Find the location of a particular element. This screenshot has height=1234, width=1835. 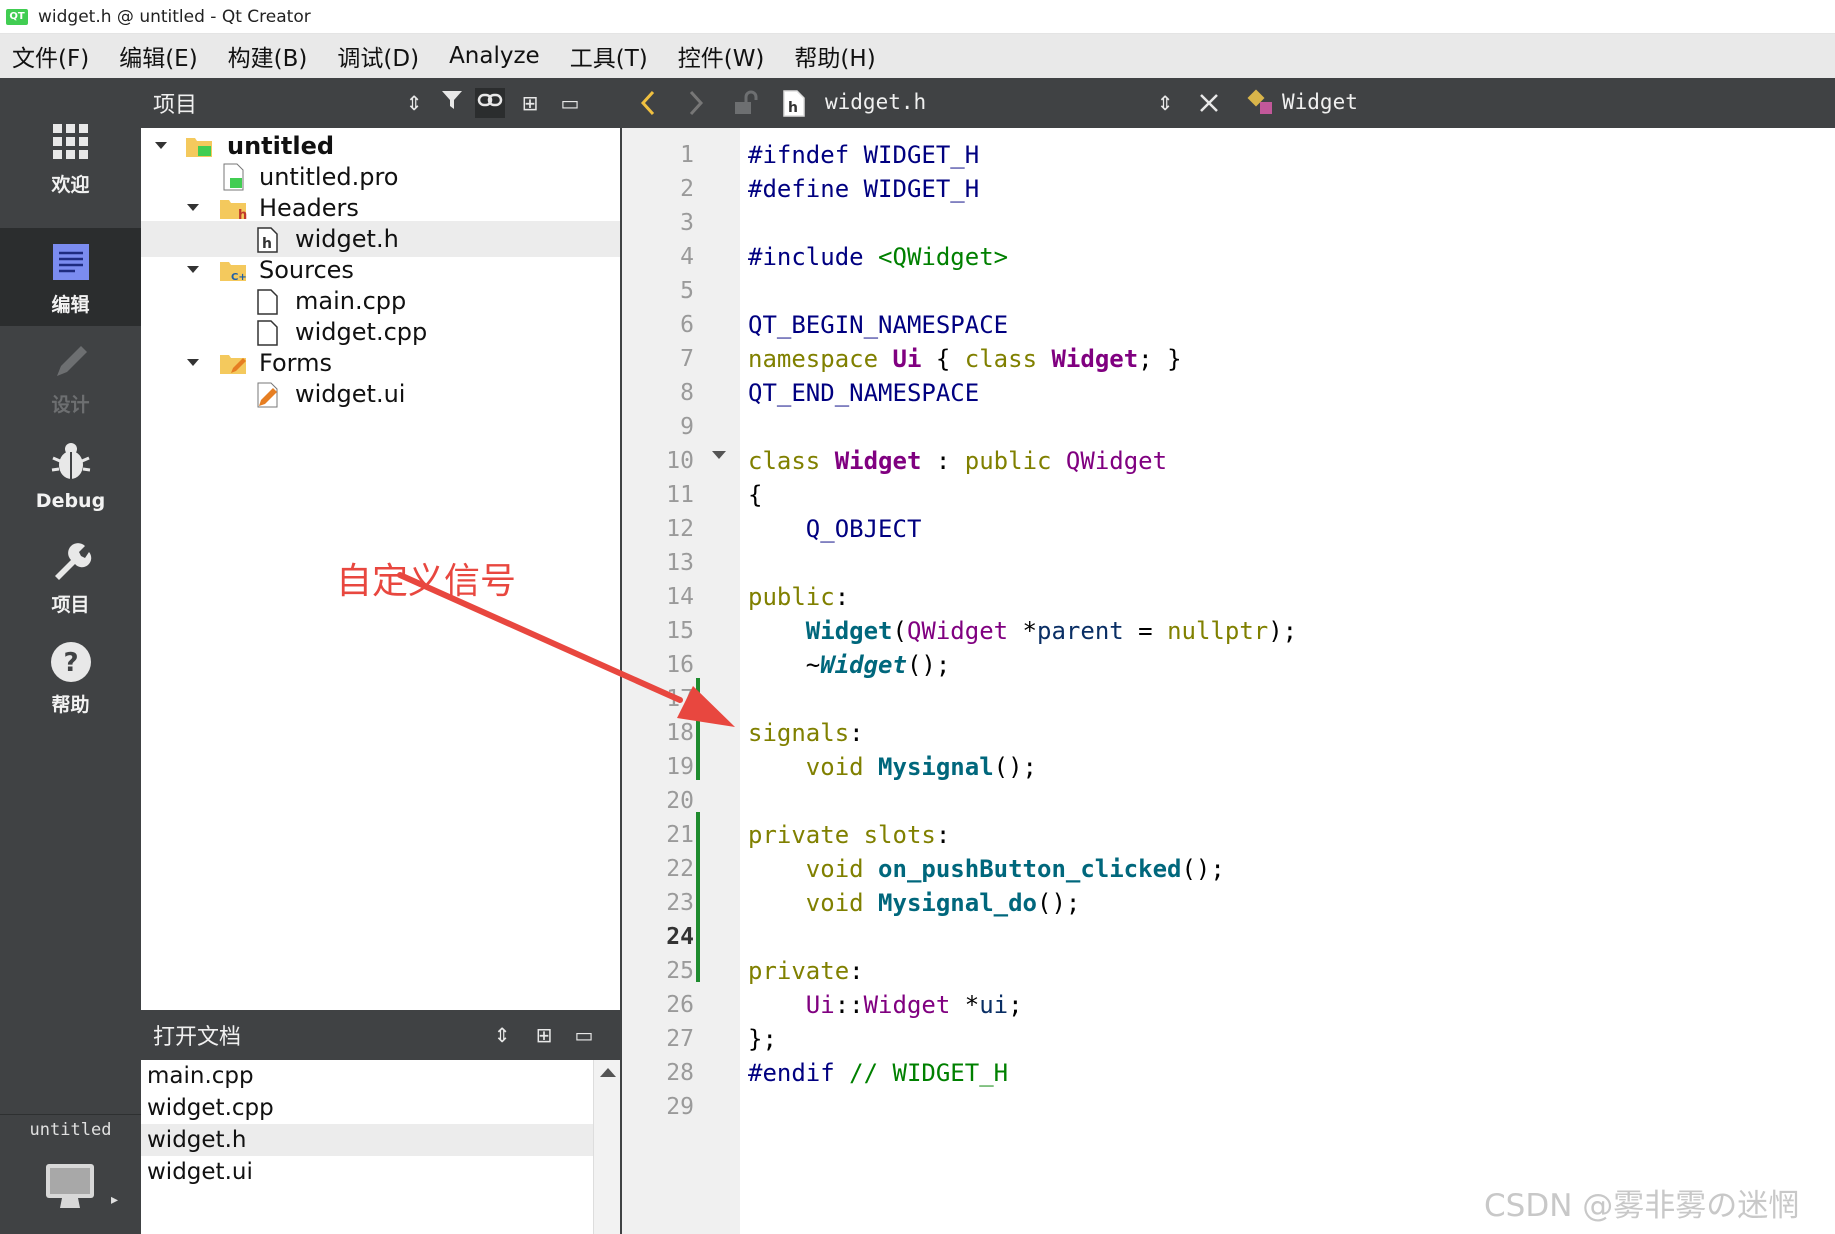

tree-item-label: untitled.pro is located at coordinates (329, 177).